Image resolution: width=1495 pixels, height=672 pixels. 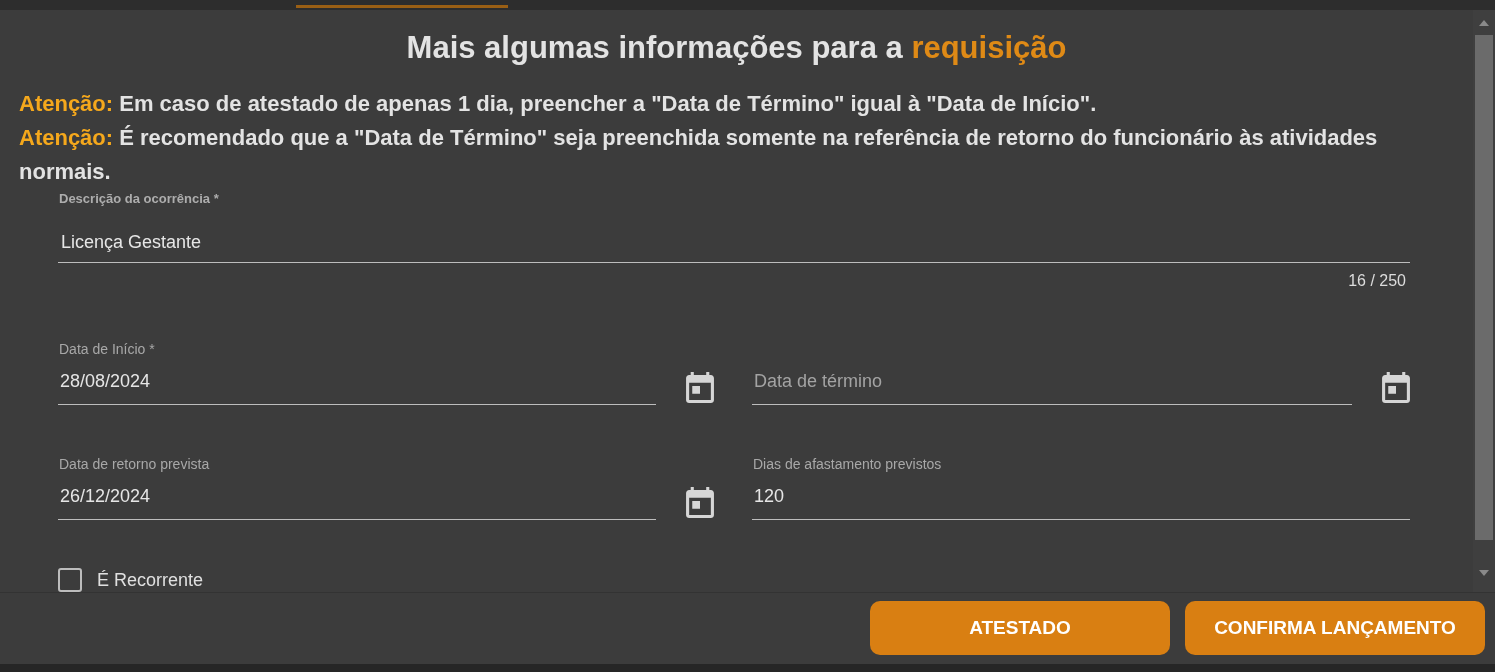 I want to click on scroll-down-icon, so click(x=1484, y=573).